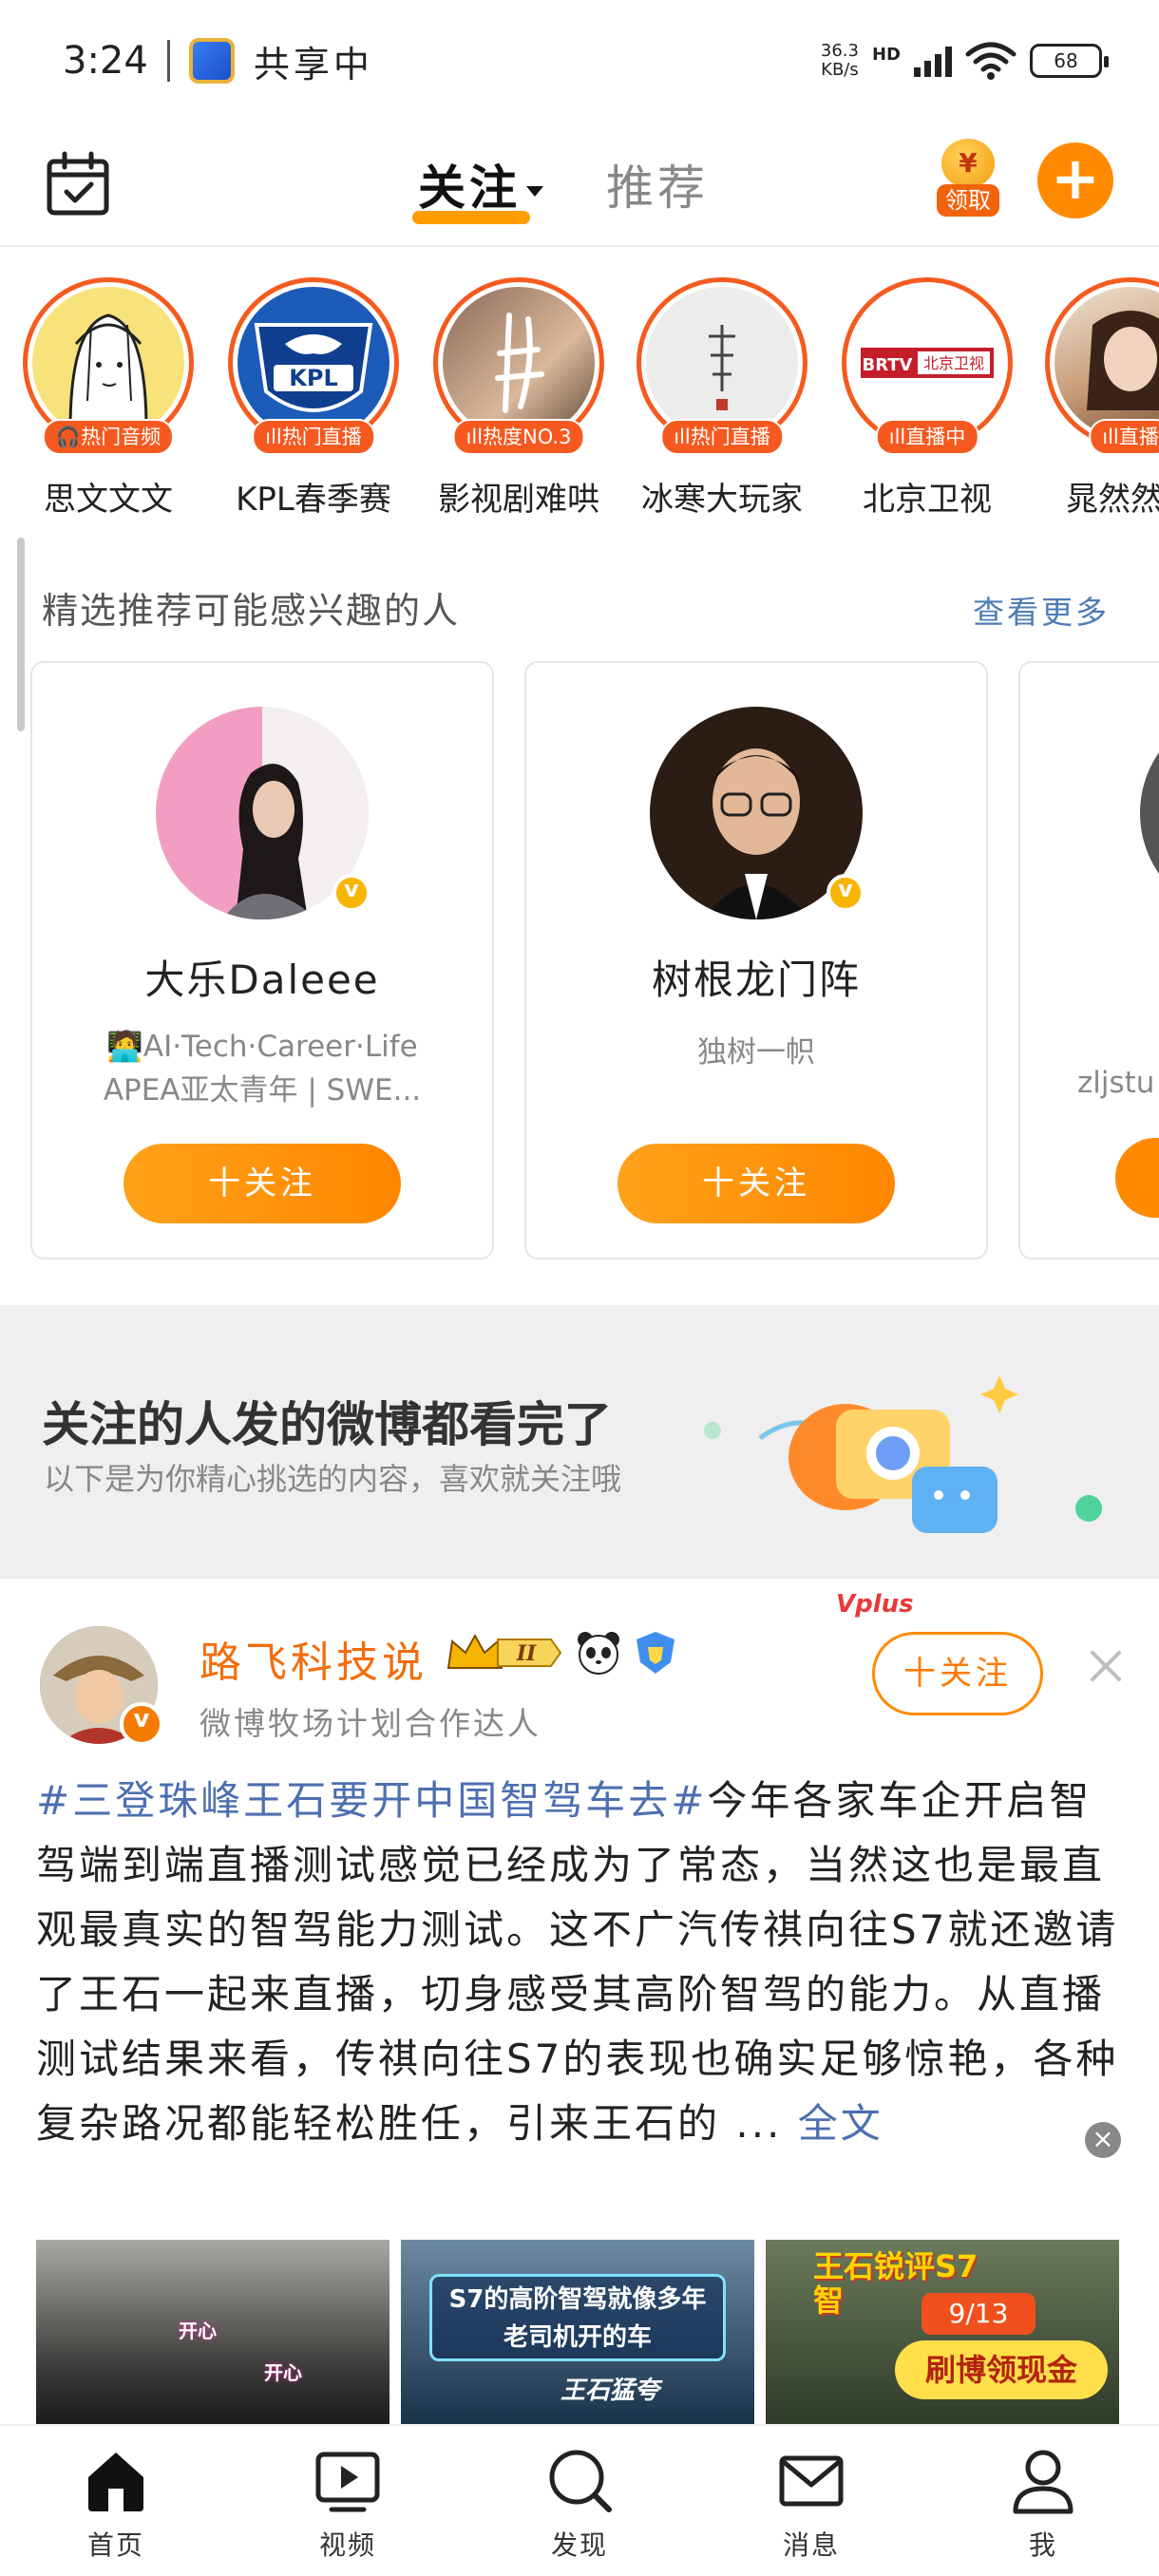  What do you see at coordinates (108, 500) in the screenshot?
I see `story-name: 思文文文` at bounding box center [108, 500].